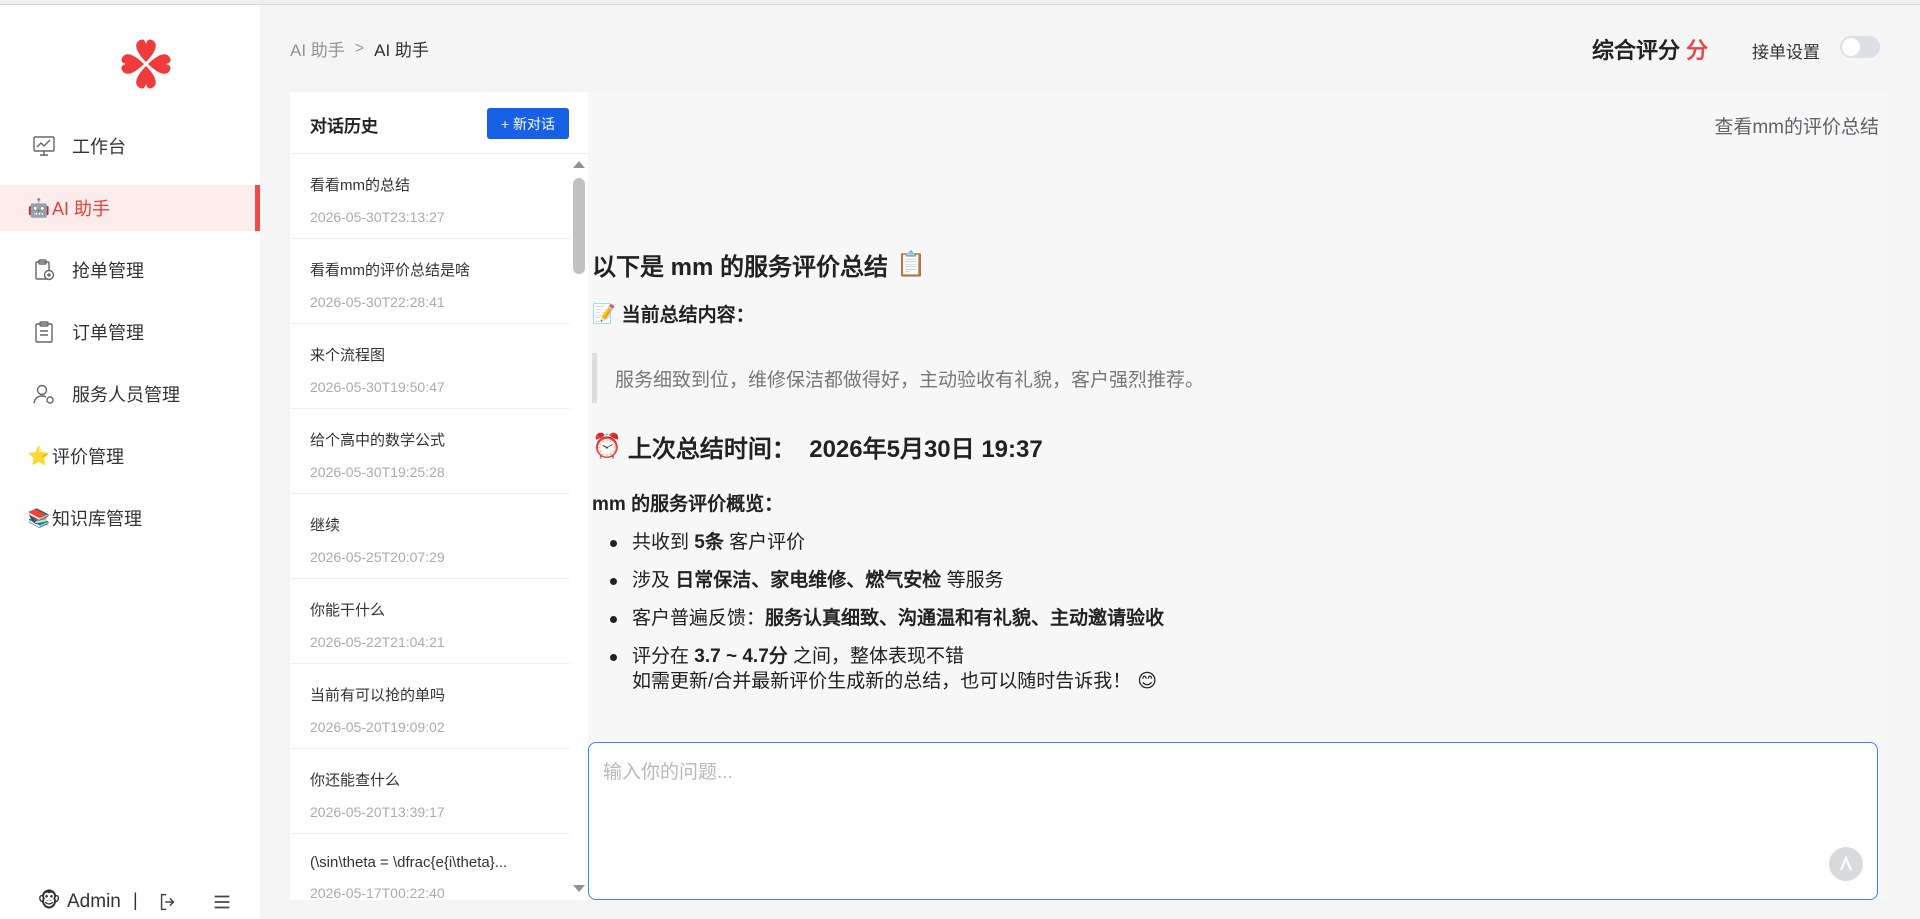  Describe the element at coordinates (390, 270) in the screenshot. I see `history-item-title: 看看mm的评价总结是啥` at that location.